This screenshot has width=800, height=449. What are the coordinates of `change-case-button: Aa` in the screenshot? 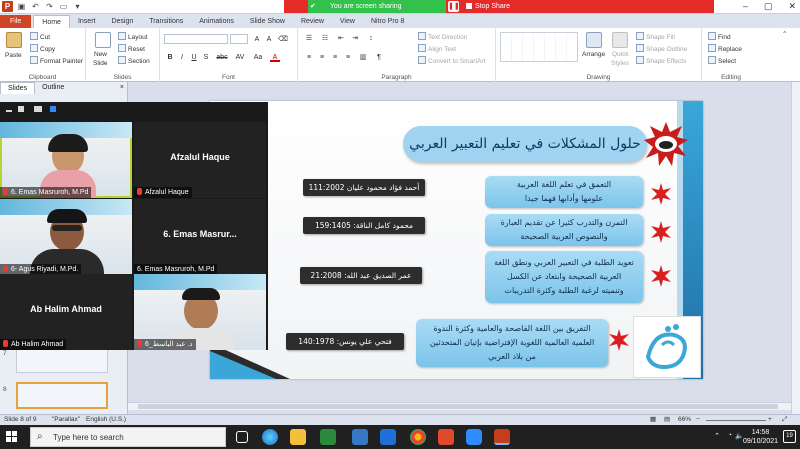 It's located at (258, 57).